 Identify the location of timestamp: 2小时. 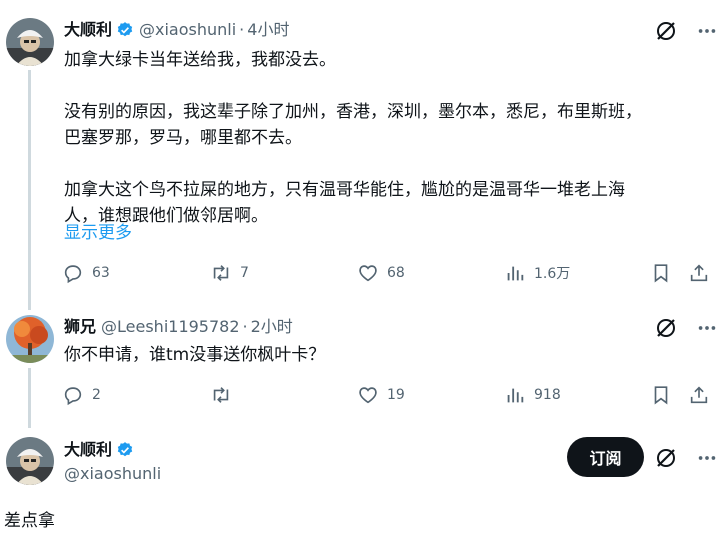
(272, 327).